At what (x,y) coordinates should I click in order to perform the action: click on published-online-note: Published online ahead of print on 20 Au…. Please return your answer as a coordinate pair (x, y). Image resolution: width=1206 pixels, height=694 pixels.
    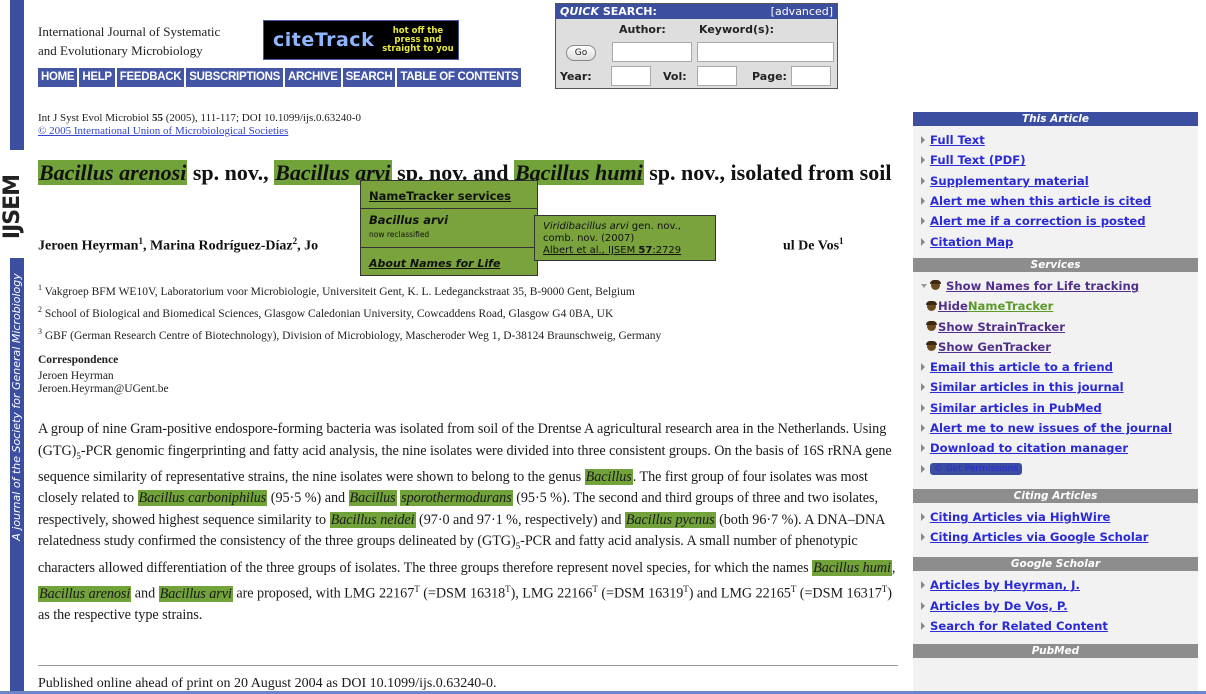
    Looking at the image, I should click on (267, 683).